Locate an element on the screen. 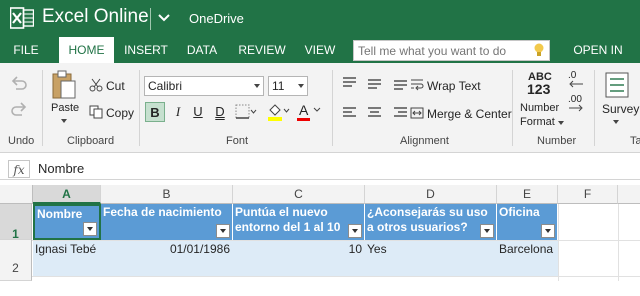 Image resolution: width=640 pixels, height=296 pixels. merge-center-button: Merge & Center is located at coordinates (469, 114).